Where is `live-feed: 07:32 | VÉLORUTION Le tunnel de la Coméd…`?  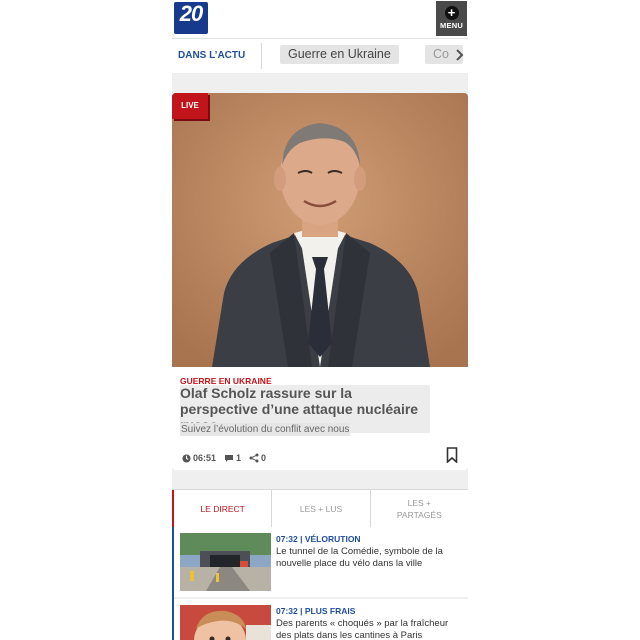
live-feed: 07:32 | VÉLORUTION Le tunnel de la Coméd… is located at coordinates (320, 583).